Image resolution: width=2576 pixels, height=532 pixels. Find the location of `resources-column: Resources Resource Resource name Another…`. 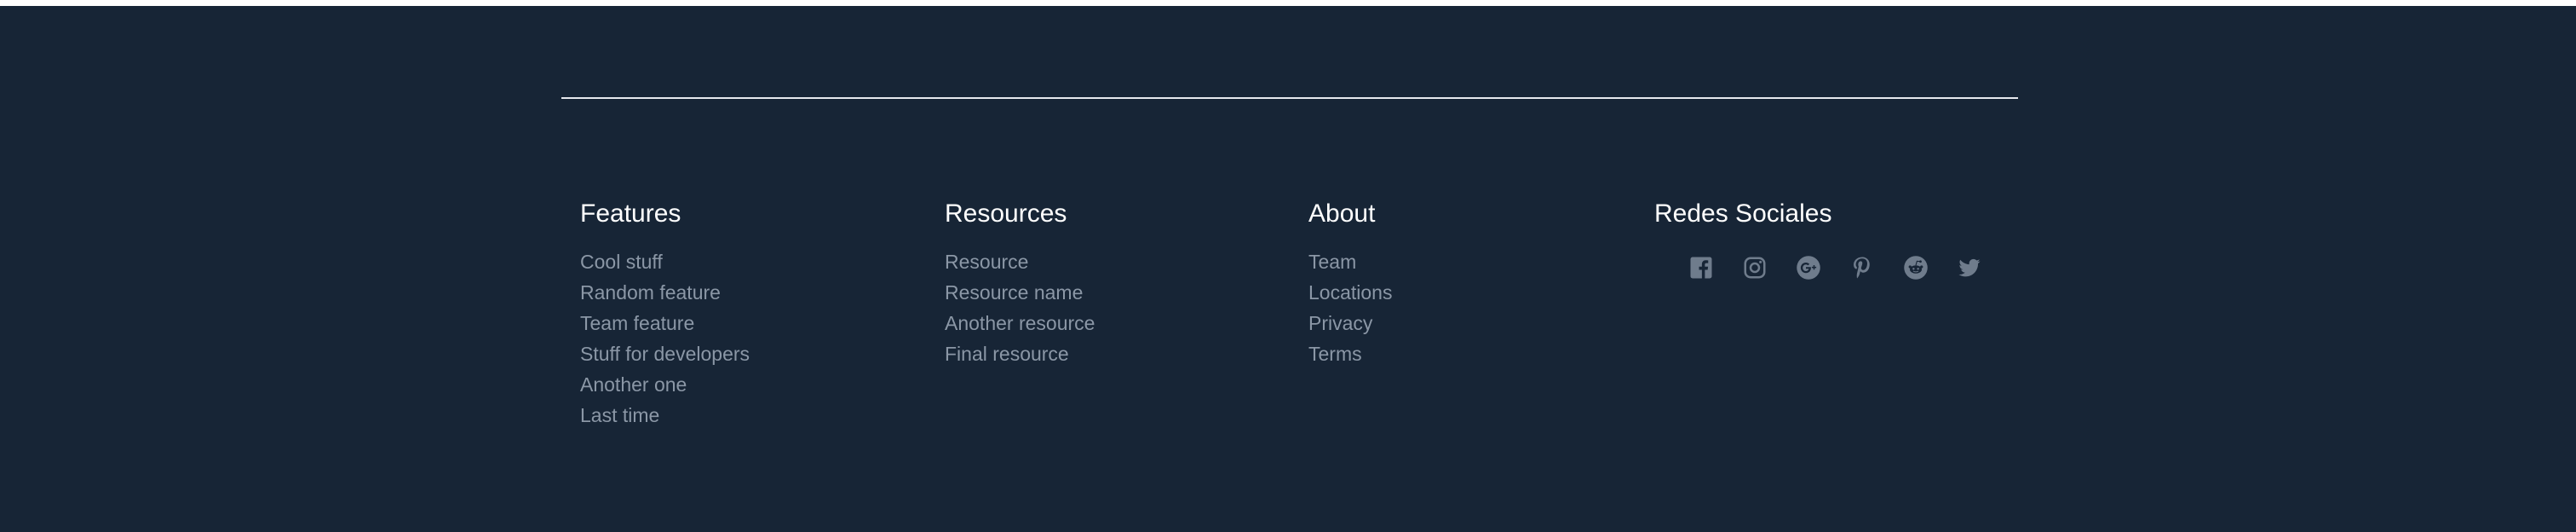

resources-column: Resources Resource Resource name Another… is located at coordinates (1020, 283).